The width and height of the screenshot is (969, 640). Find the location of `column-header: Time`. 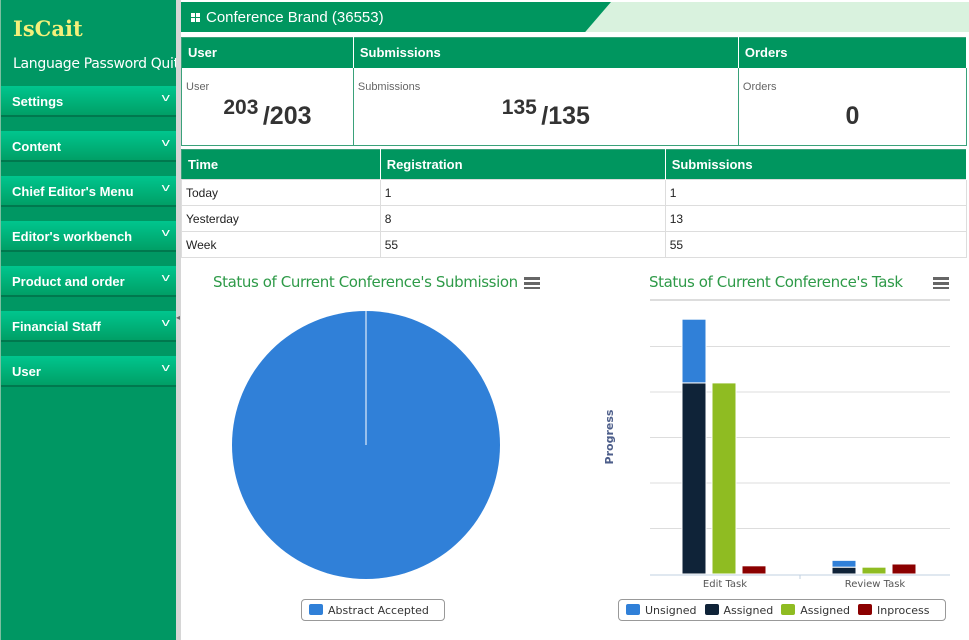

column-header: Time is located at coordinates (281, 164).